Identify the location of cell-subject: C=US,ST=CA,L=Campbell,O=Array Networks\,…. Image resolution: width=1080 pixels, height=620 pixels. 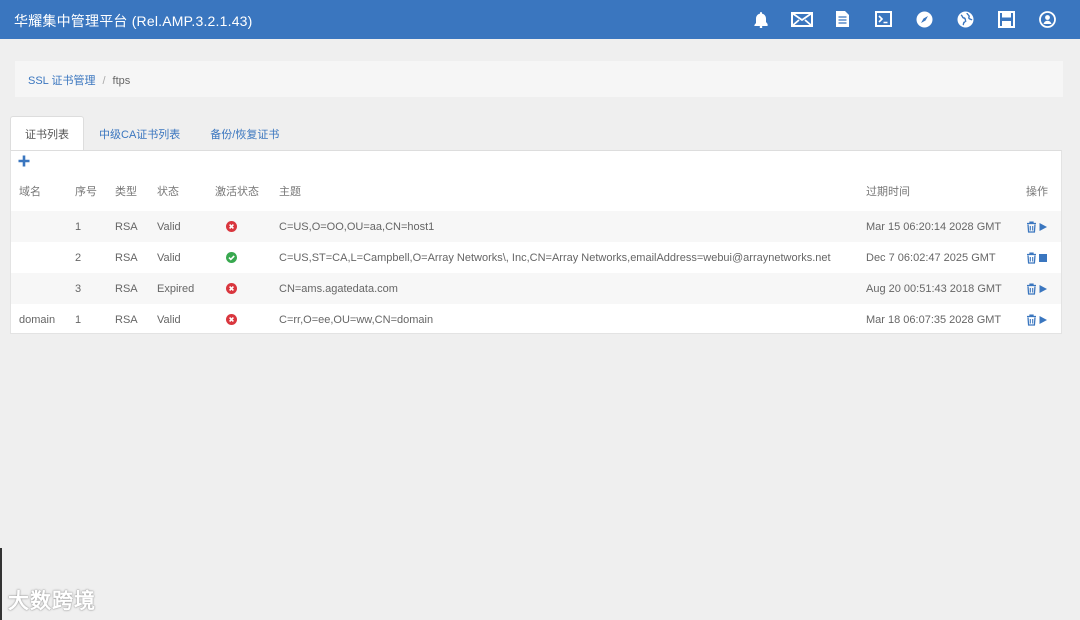
(555, 257).